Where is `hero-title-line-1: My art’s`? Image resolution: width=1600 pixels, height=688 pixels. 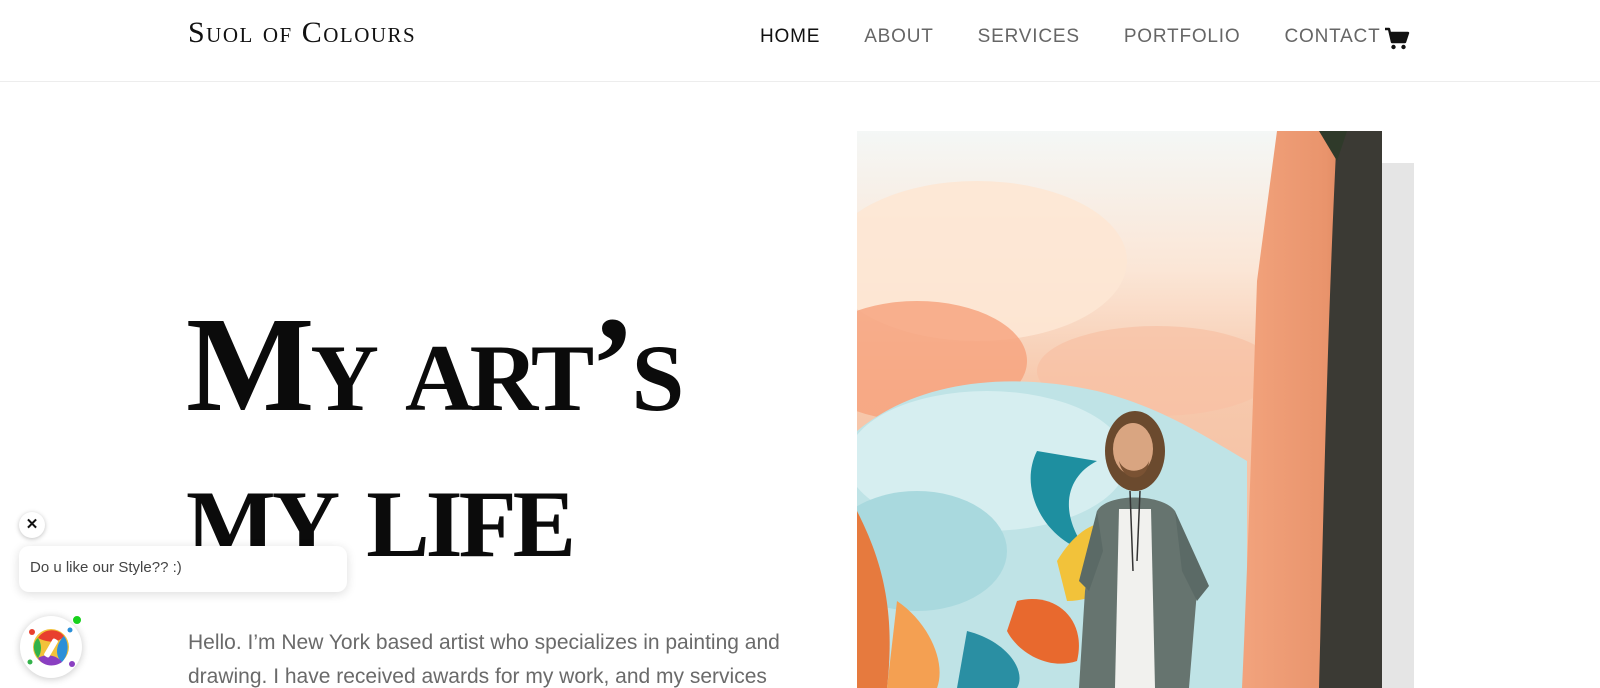 hero-title-line-1: My art’s is located at coordinates (435, 365).